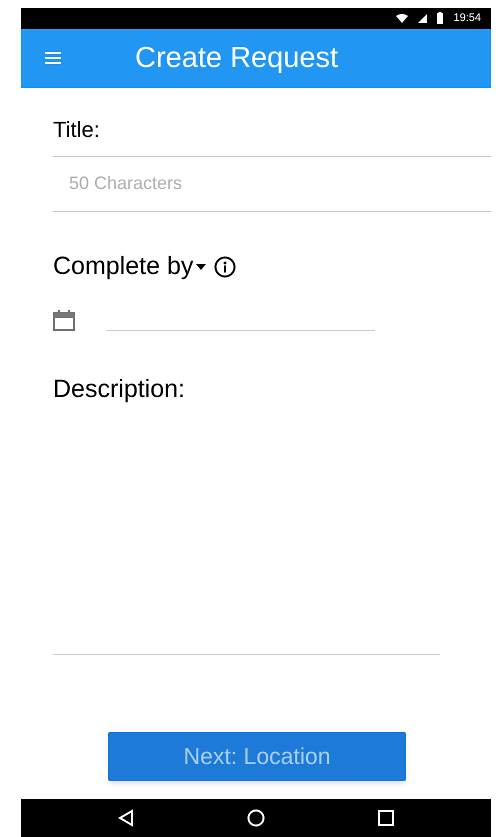 This screenshot has width=500, height=837. Describe the element at coordinates (123, 266) in the screenshot. I see `complete-by-label: Complete by` at that location.